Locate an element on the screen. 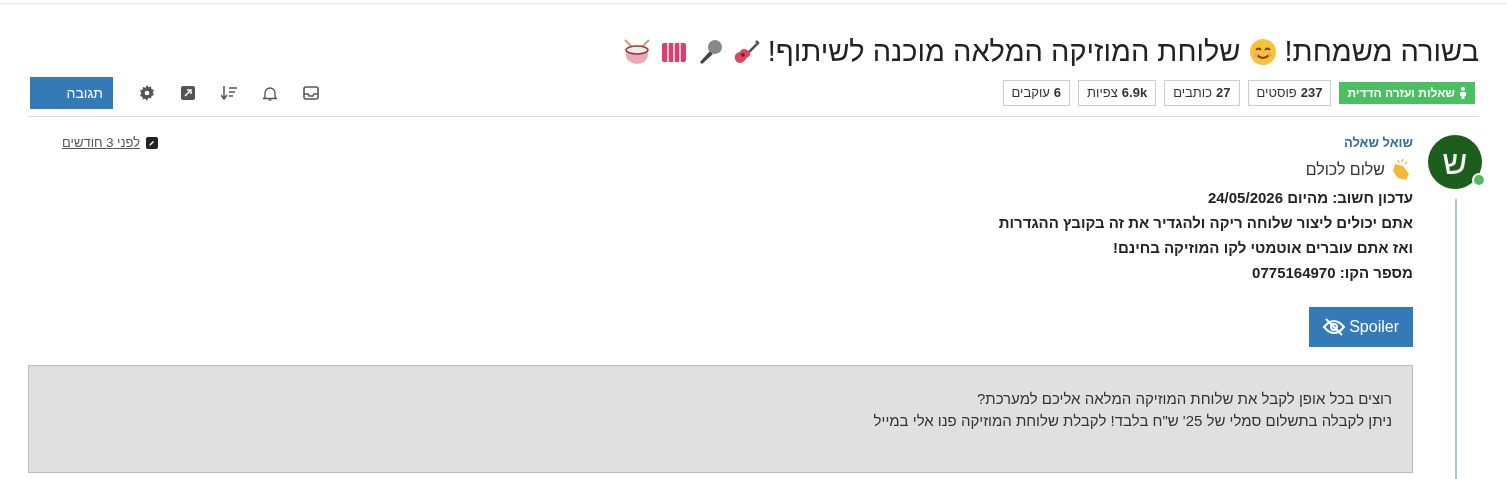  reply-button: תגובה is located at coordinates (71, 93).